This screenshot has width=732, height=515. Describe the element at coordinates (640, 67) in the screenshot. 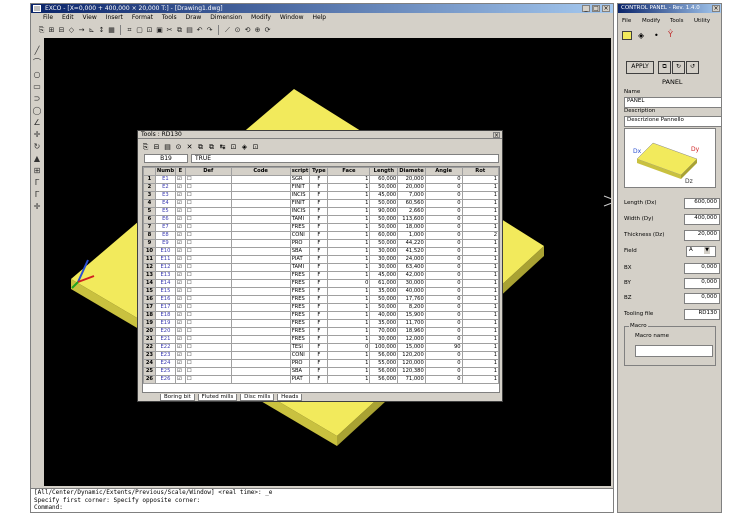

I see `apply-button: APPLY` at that location.